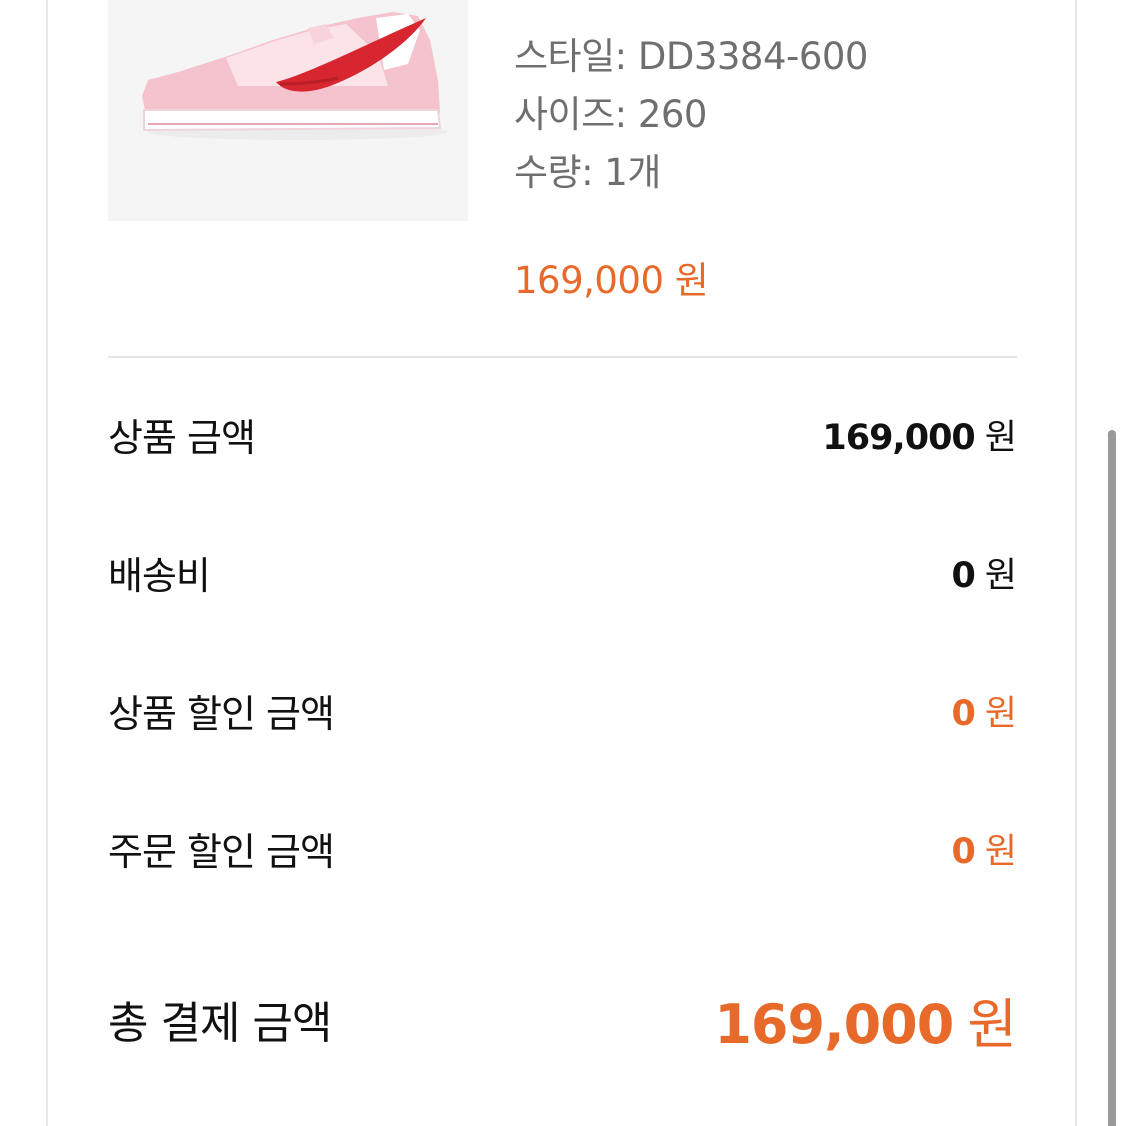  I want to click on total-value: 169,000 원, so click(865, 1019).